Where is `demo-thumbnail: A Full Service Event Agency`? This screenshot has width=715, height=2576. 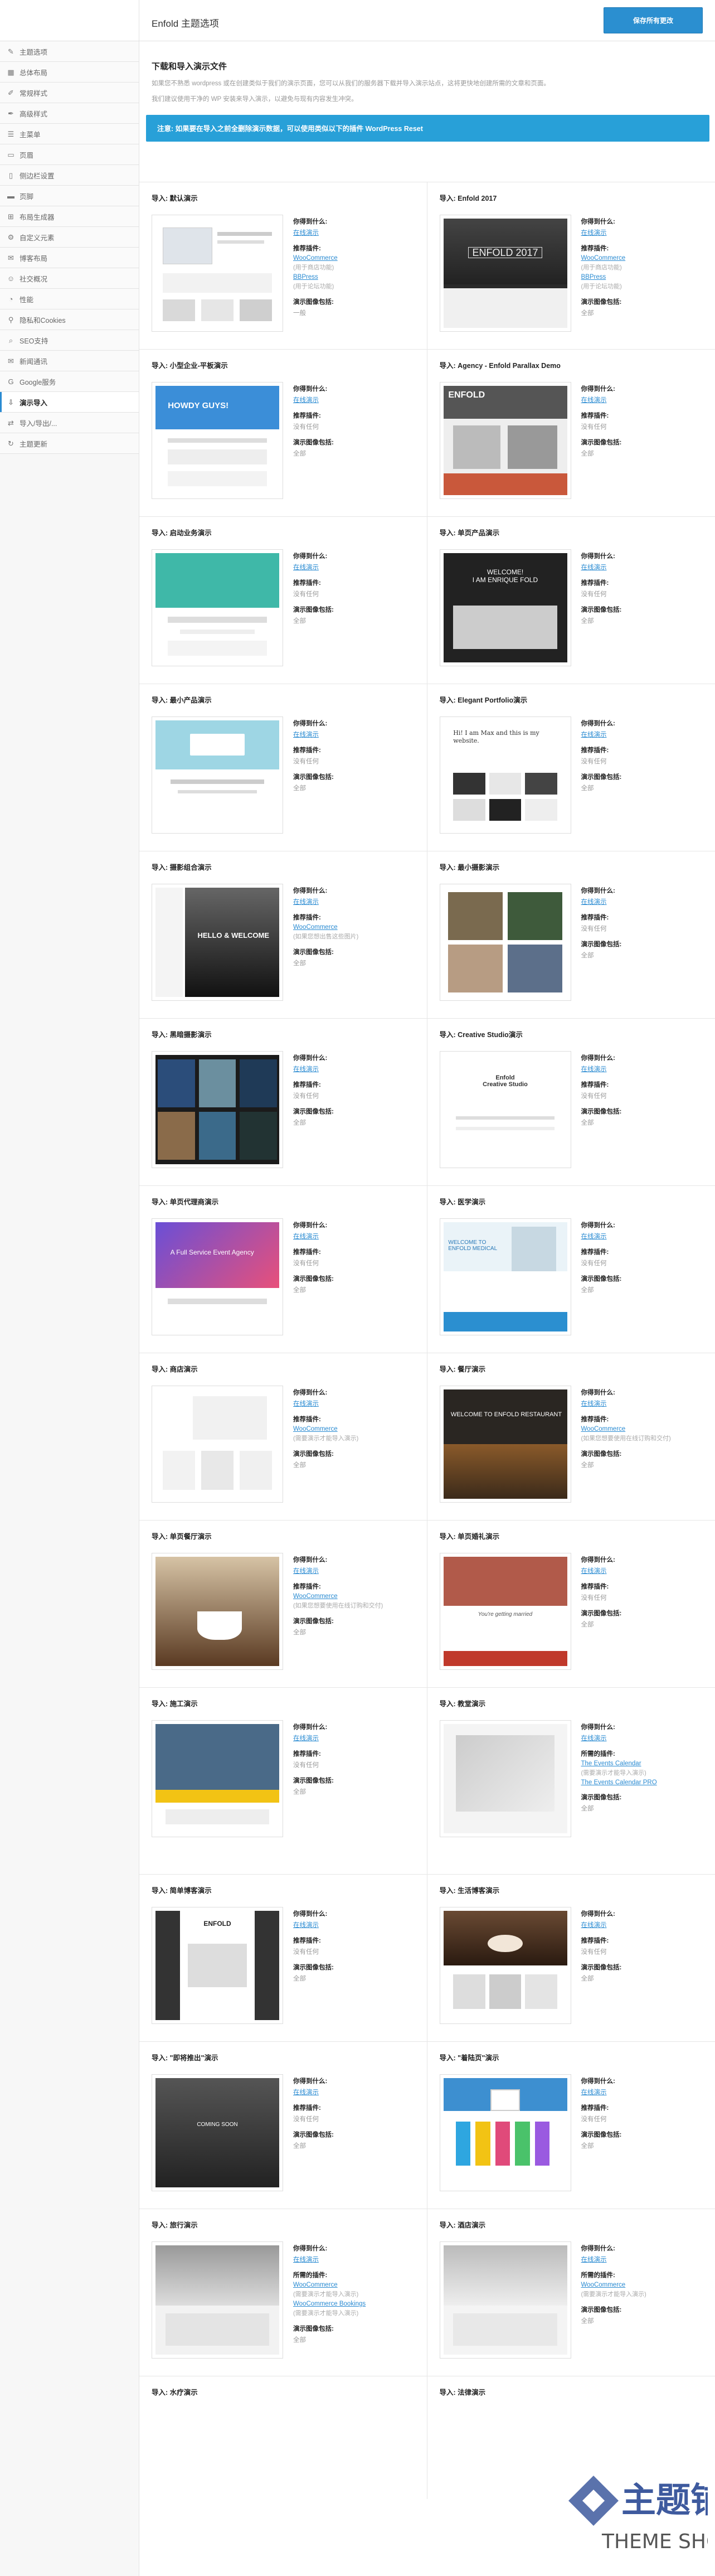
demo-thumbnail: A Full Service Event Agency is located at coordinates (217, 1276).